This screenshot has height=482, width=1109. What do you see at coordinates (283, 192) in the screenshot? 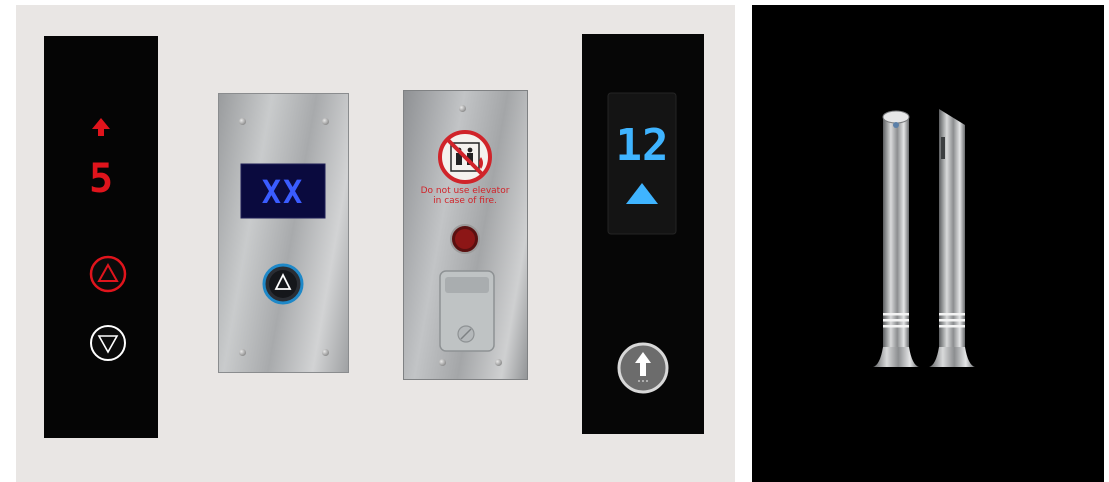
I see `matrix-display-text: XX` at bounding box center [283, 192].